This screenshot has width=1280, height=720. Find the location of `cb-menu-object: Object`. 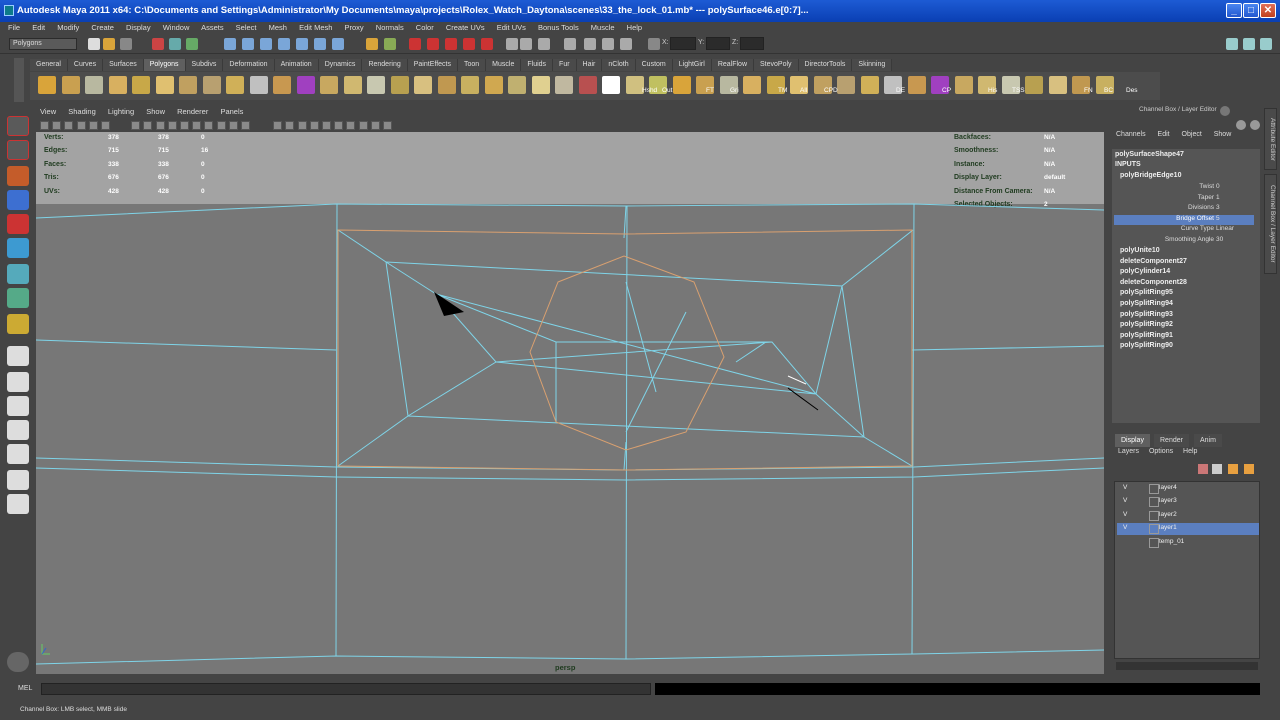

cb-menu-object: Object is located at coordinates (1192, 134).